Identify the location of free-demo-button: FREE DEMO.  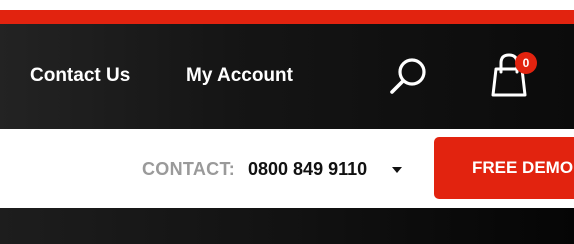
(504, 168).